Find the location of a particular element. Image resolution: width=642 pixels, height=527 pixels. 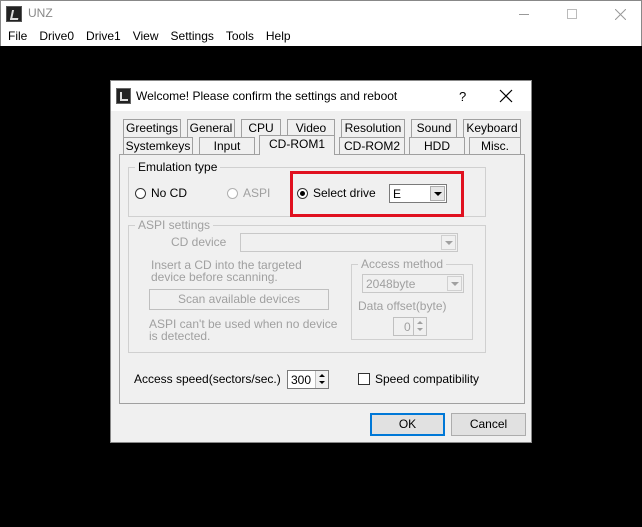

data-offset-spinner: 0 is located at coordinates (410, 326).